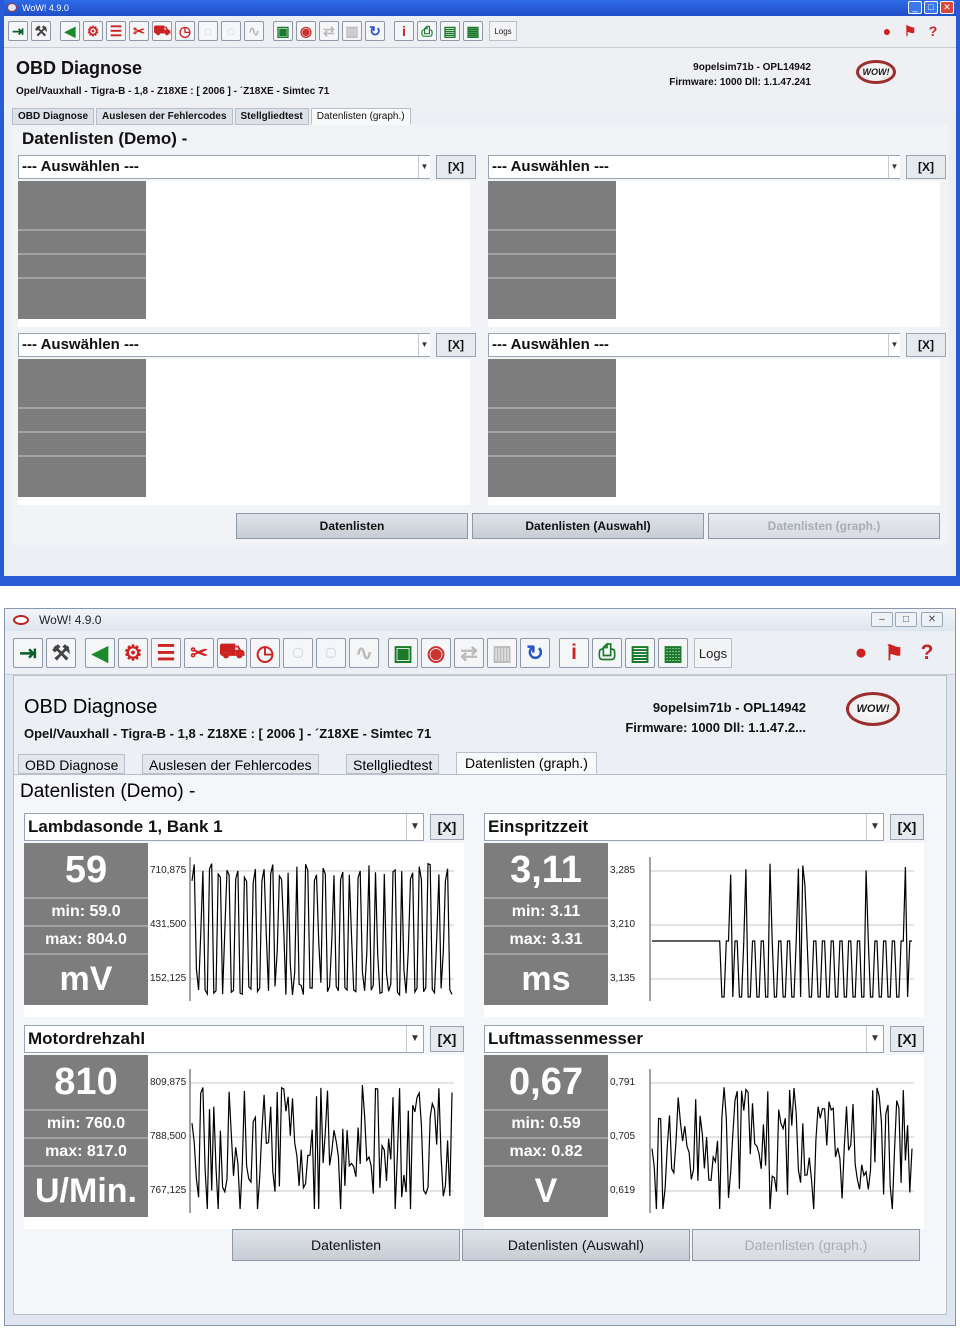 This screenshot has height=1331, width=960. I want to click on wow-logo: WOW!, so click(876, 72).